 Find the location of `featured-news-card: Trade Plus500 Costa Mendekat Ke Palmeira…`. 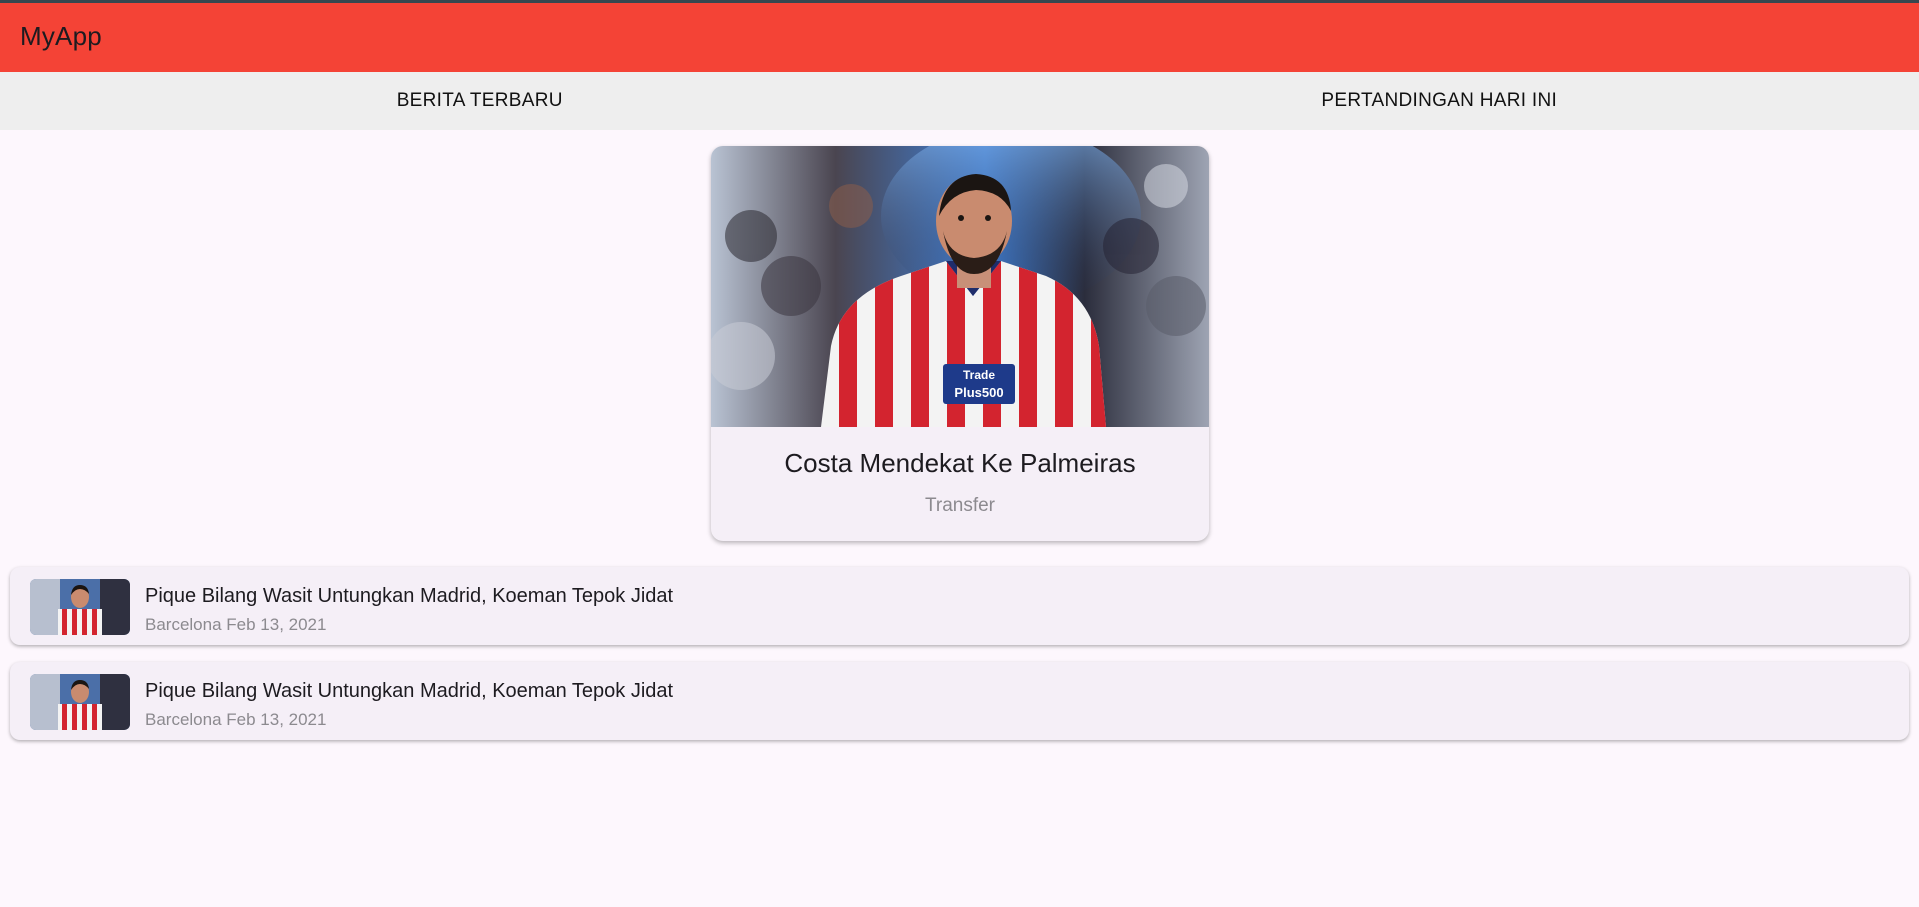

featured-news-card: Trade Plus500 Costa Mendekat Ke Palmeira… is located at coordinates (960, 343).